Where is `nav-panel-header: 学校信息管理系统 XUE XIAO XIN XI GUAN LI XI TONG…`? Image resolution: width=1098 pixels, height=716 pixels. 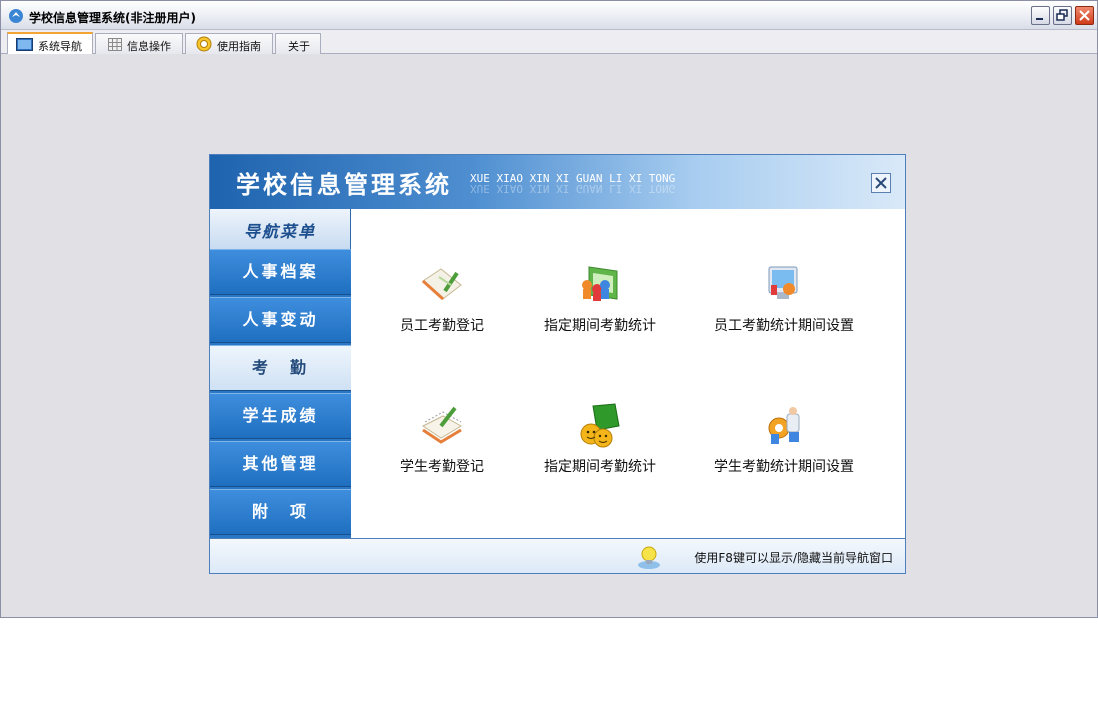
nav-panel-header: 学校信息管理系统 XUE XIAO XIN XI GUAN LI XI TONG… is located at coordinates (557, 182).